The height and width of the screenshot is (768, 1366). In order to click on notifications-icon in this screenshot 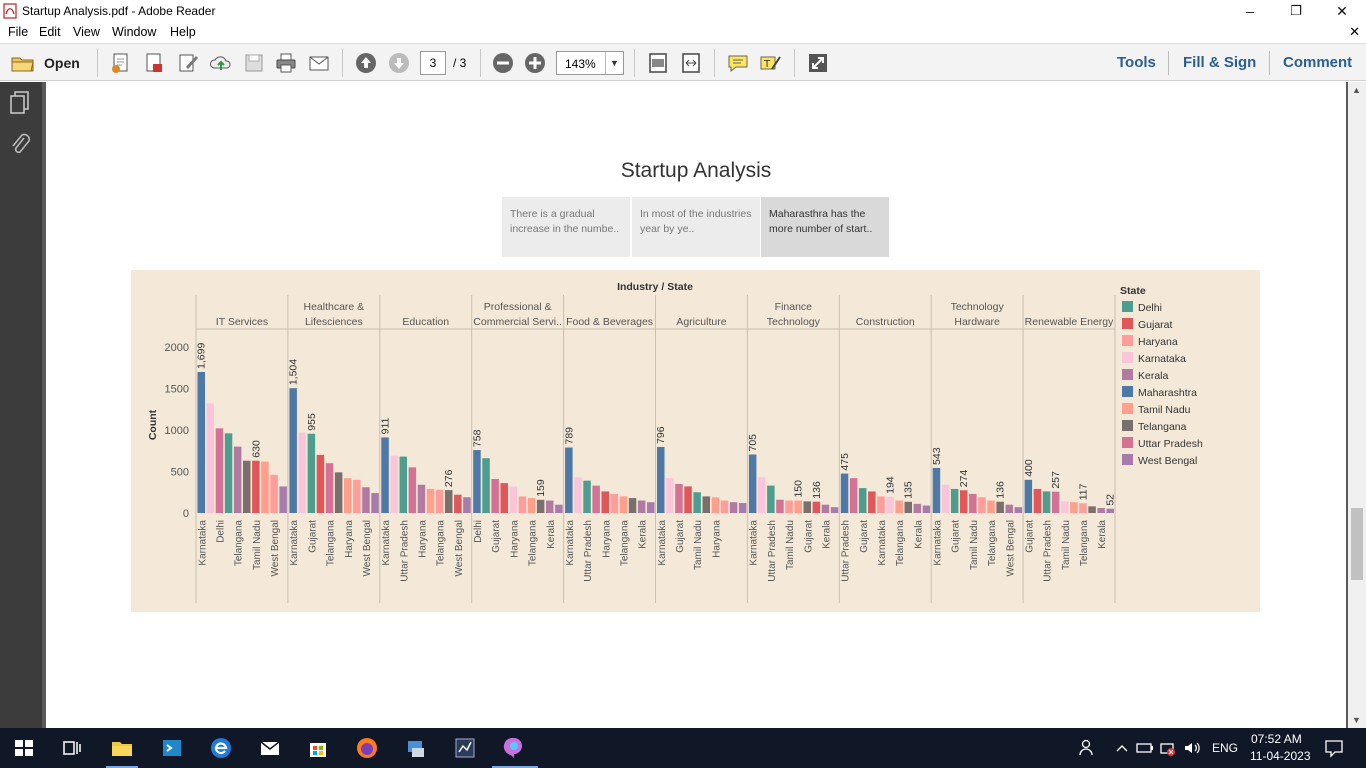, I will do `click(1334, 748)`.